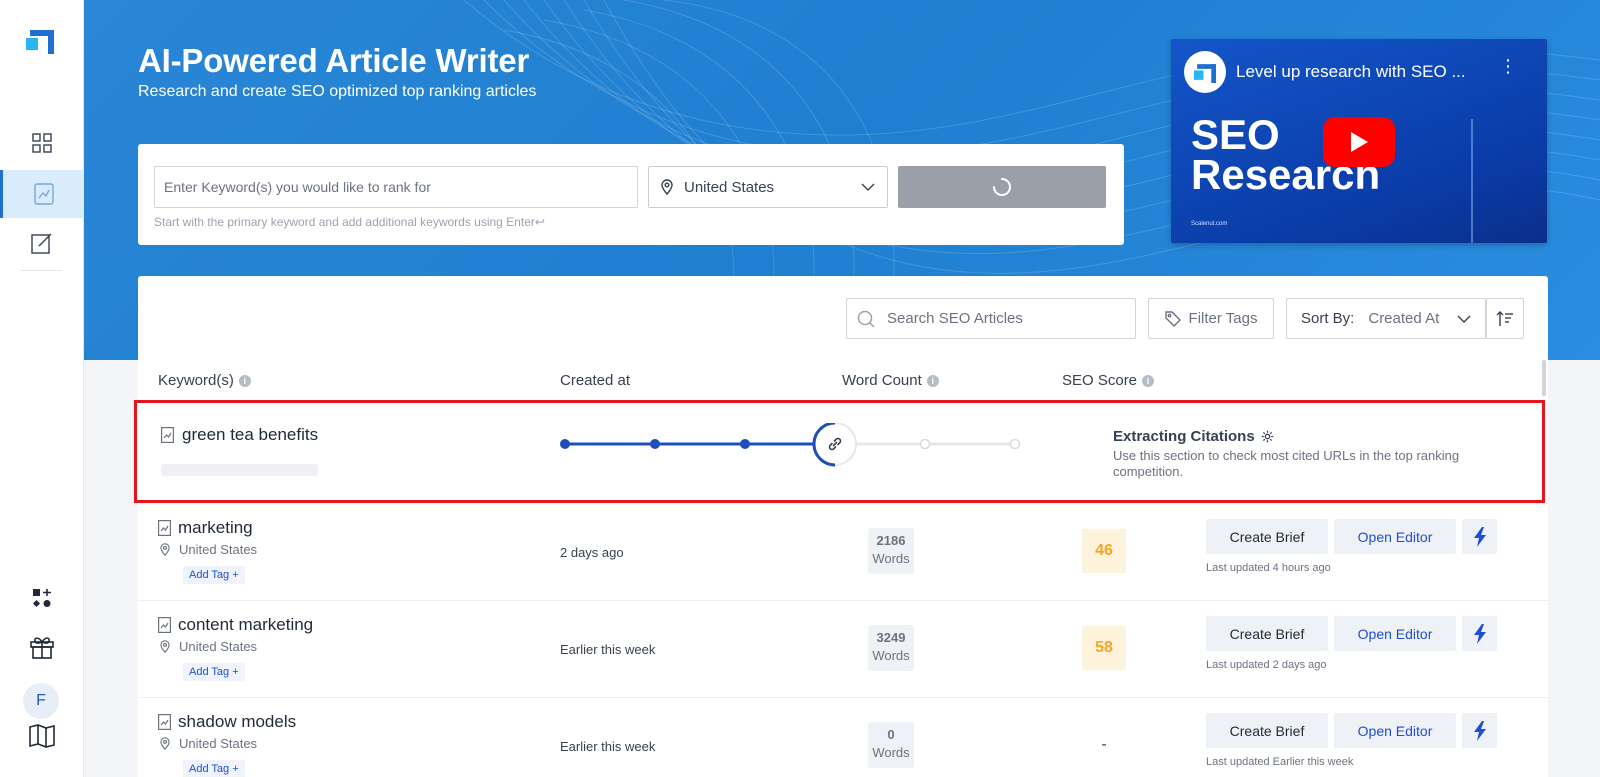  What do you see at coordinates (729, 187) in the screenshot?
I see `location-value: United States` at bounding box center [729, 187].